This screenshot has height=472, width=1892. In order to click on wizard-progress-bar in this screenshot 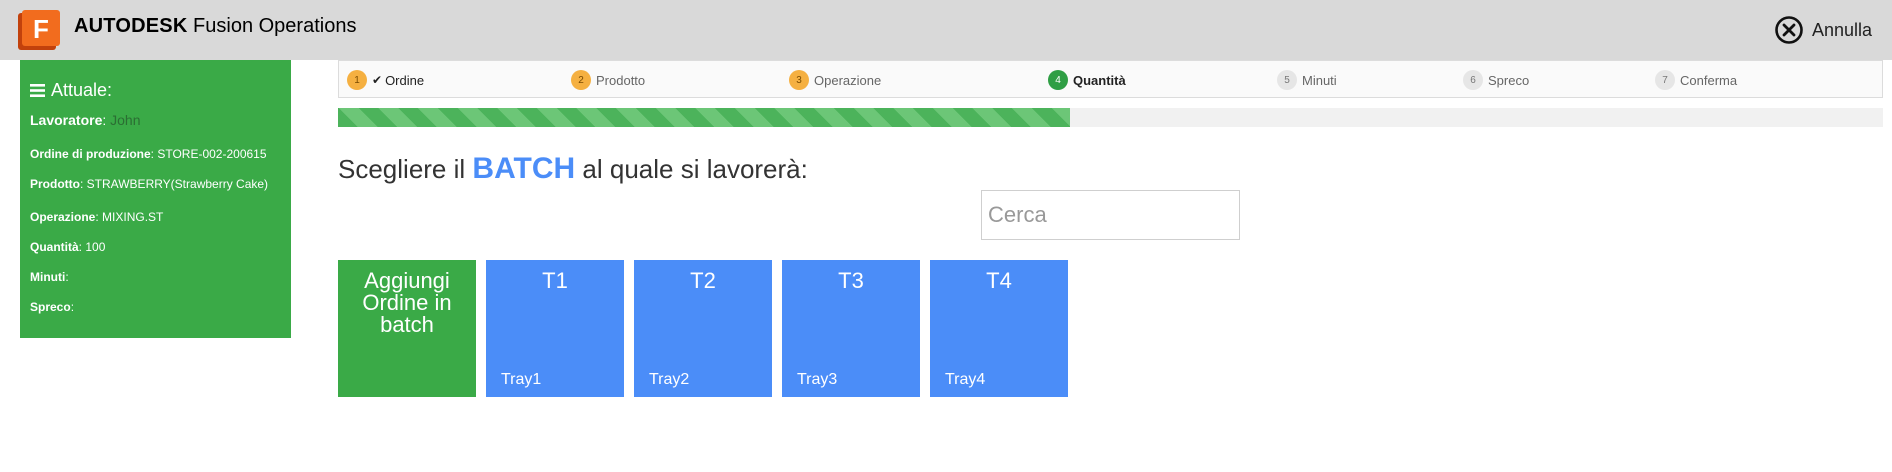, I will do `click(1110, 117)`.